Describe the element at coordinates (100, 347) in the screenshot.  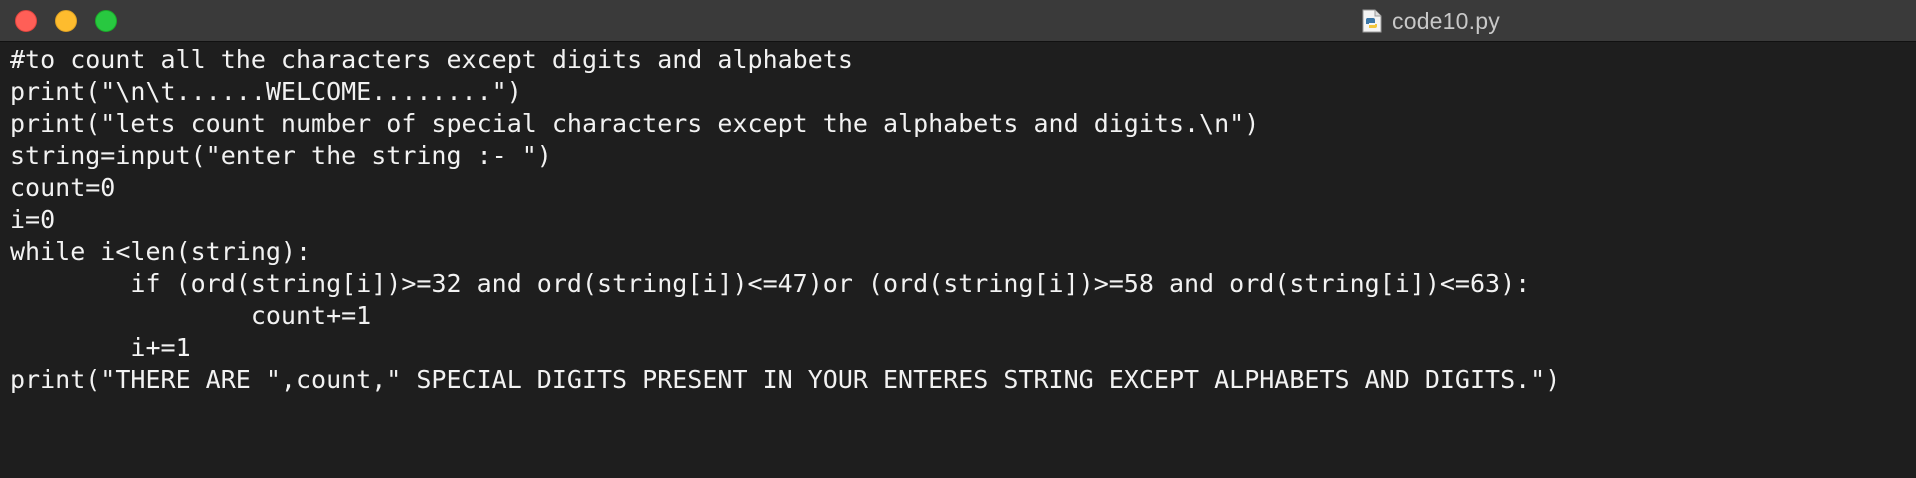
I see `code-line: i+=1` at that location.